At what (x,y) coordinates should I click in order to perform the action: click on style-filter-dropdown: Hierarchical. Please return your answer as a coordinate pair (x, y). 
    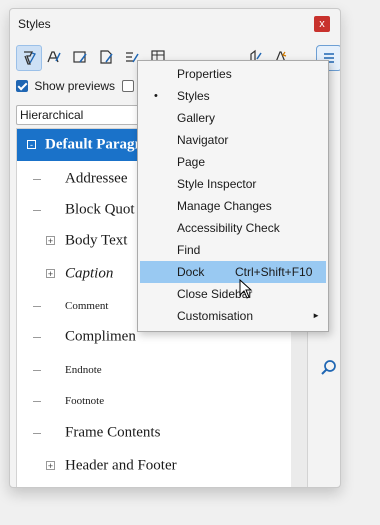
    Looking at the image, I should click on (86, 115).